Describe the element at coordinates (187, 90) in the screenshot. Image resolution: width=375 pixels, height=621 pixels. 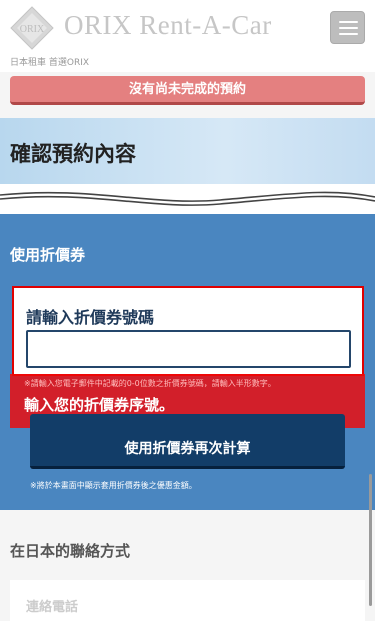
I see `no-pending-reservation-button: 沒有尚未完成的預約` at that location.